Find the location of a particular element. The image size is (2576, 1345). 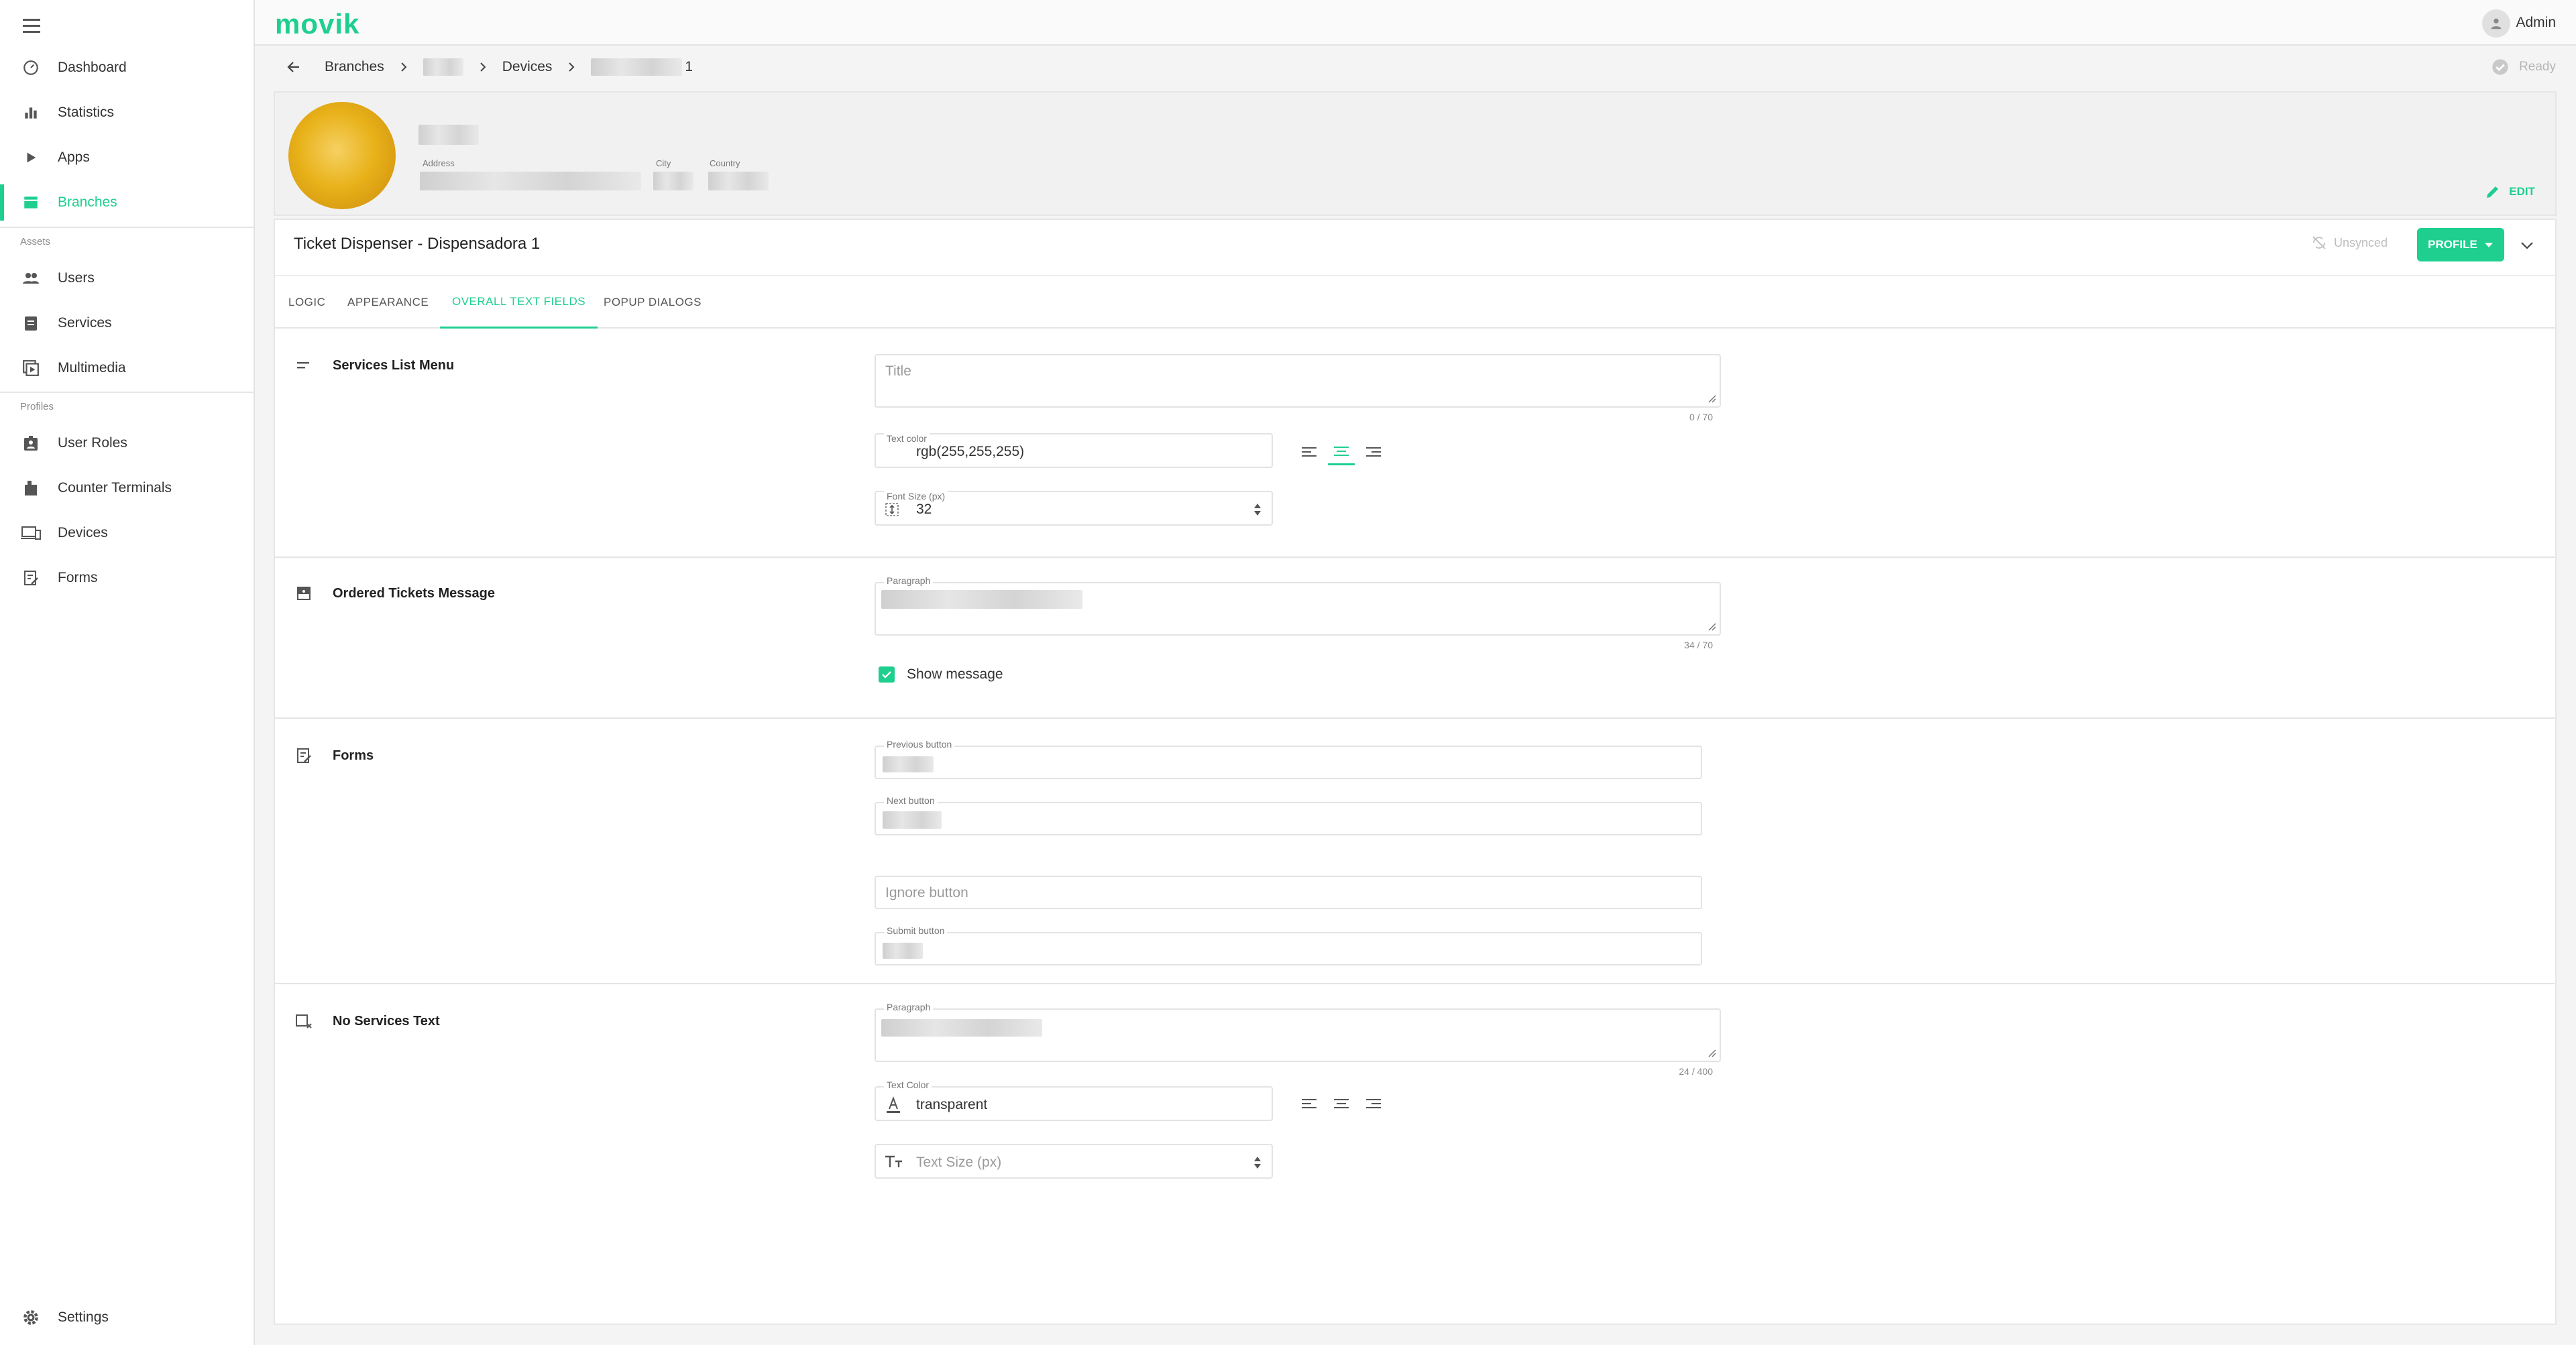

next-button-field: Next button is located at coordinates (1288, 815).